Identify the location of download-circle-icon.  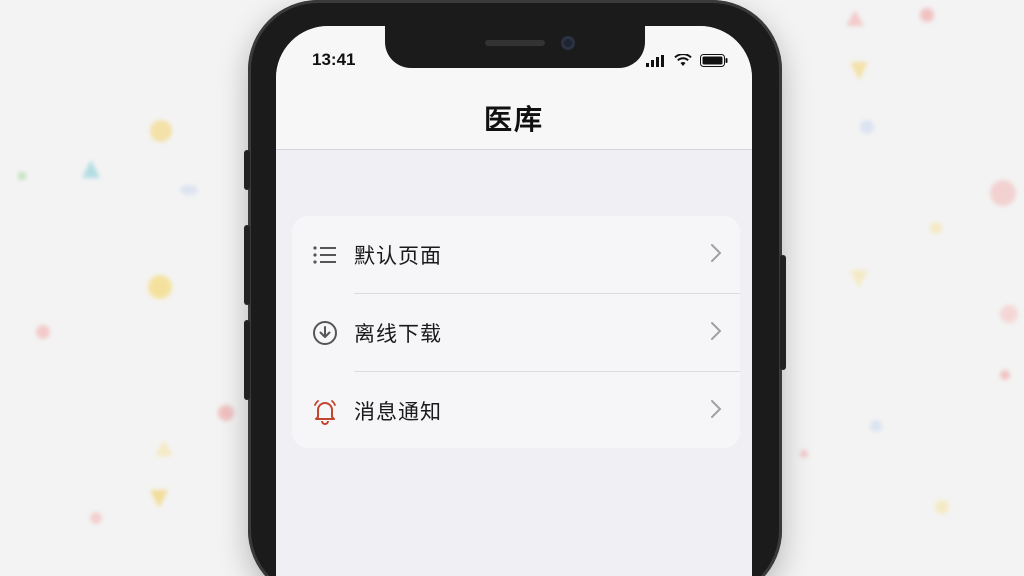
(325, 333).